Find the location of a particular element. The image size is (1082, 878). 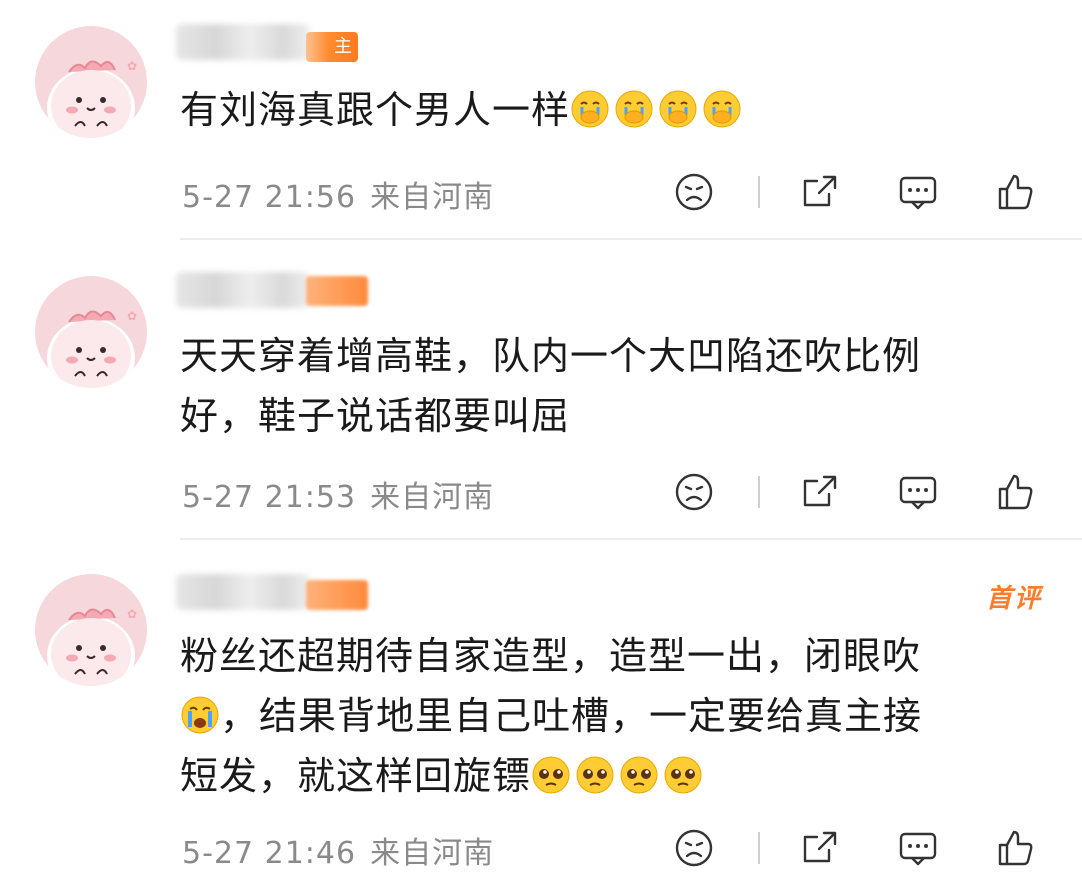

comment-text-line: 粉丝还超期待自家造型，造型一出，闭眼吹 is located at coordinates (551, 656).